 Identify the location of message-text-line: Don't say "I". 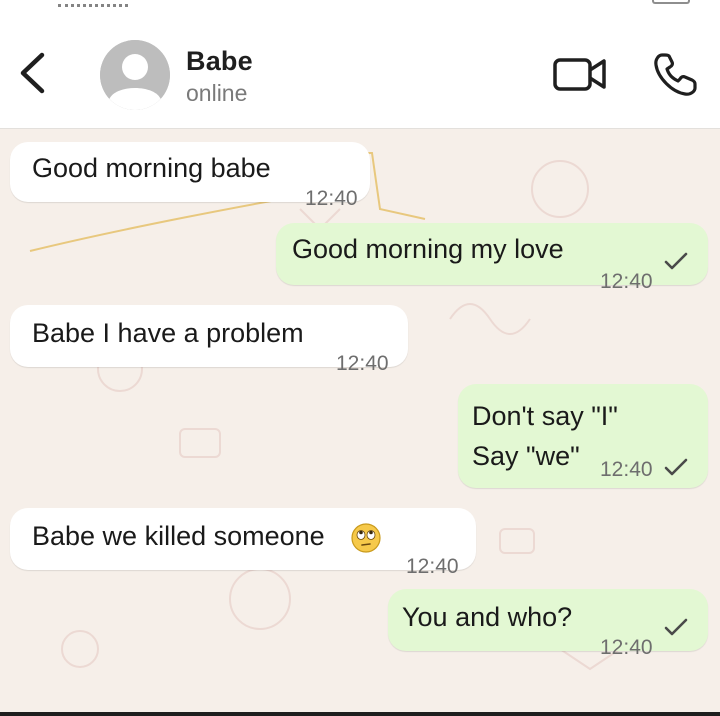
(545, 416).